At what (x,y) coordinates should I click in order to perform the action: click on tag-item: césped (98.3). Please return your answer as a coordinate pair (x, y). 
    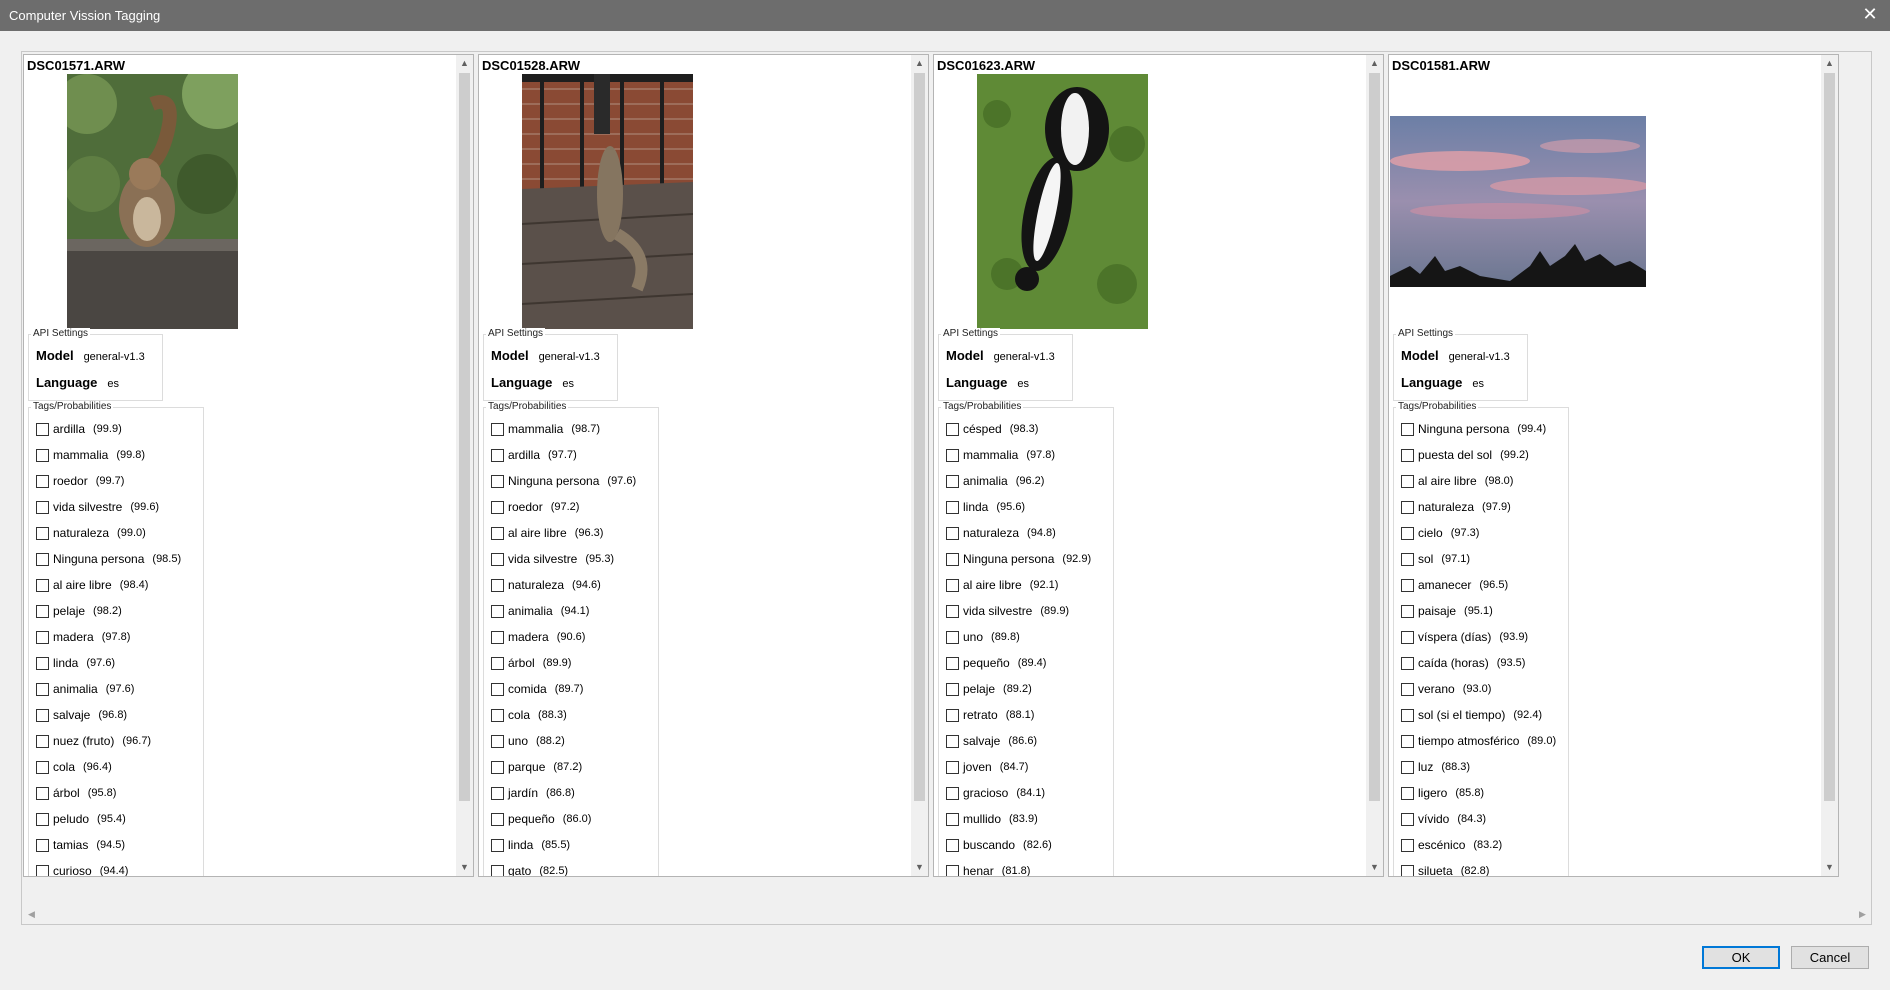
    Looking at the image, I should click on (992, 429).